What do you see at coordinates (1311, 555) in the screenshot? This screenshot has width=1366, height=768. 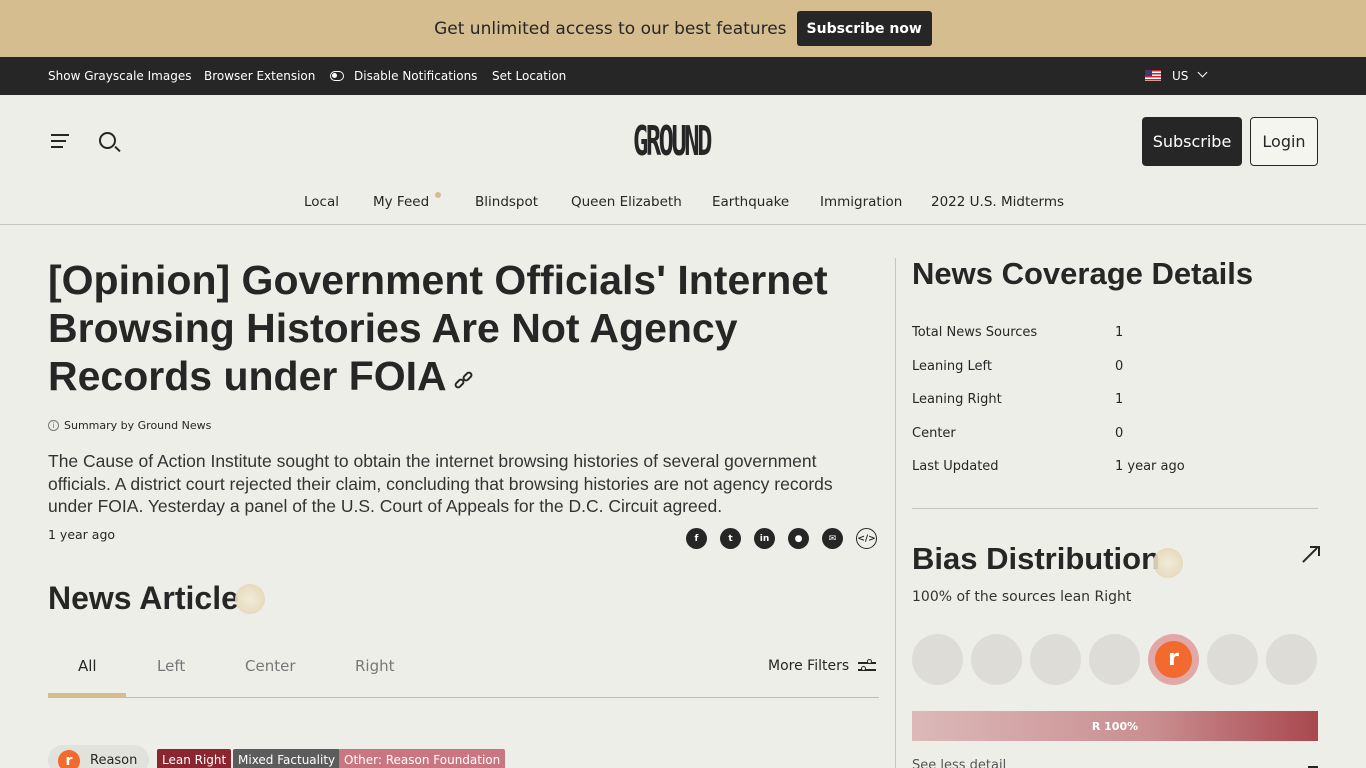 I see `expand-arrow-icon` at bounding box center [1311, 555].